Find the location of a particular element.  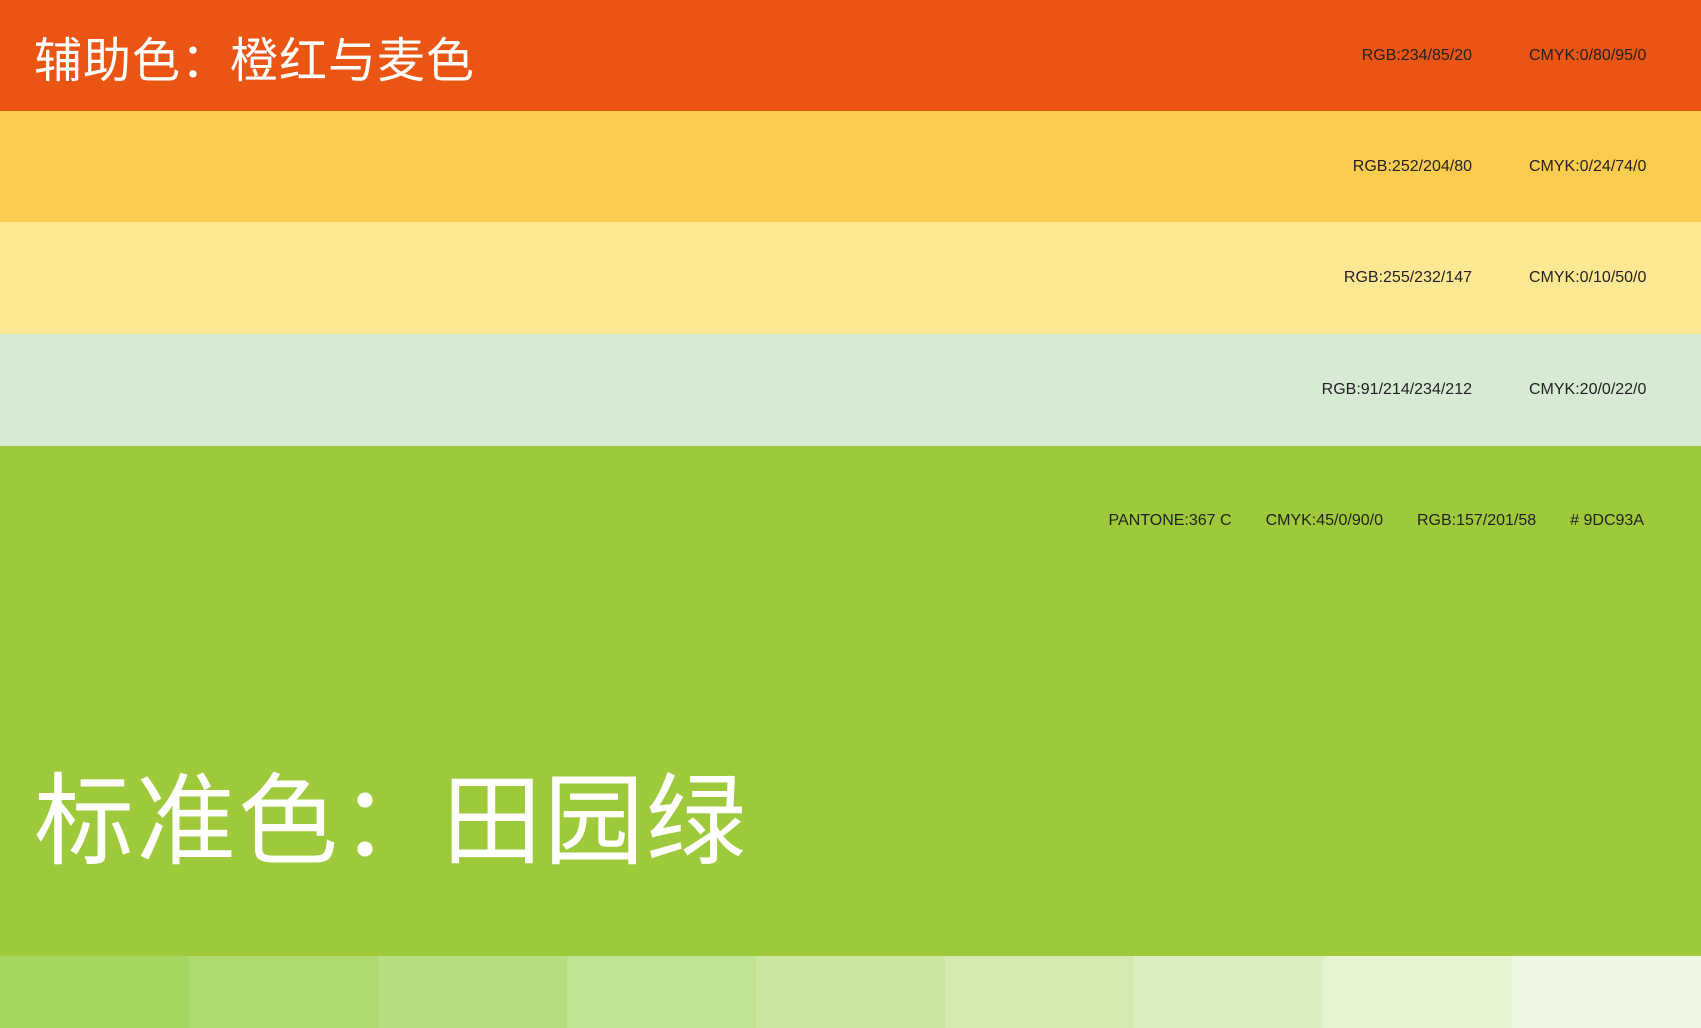

pantone-value: PANTONE:367 C is located at coordinates (1170, 520).